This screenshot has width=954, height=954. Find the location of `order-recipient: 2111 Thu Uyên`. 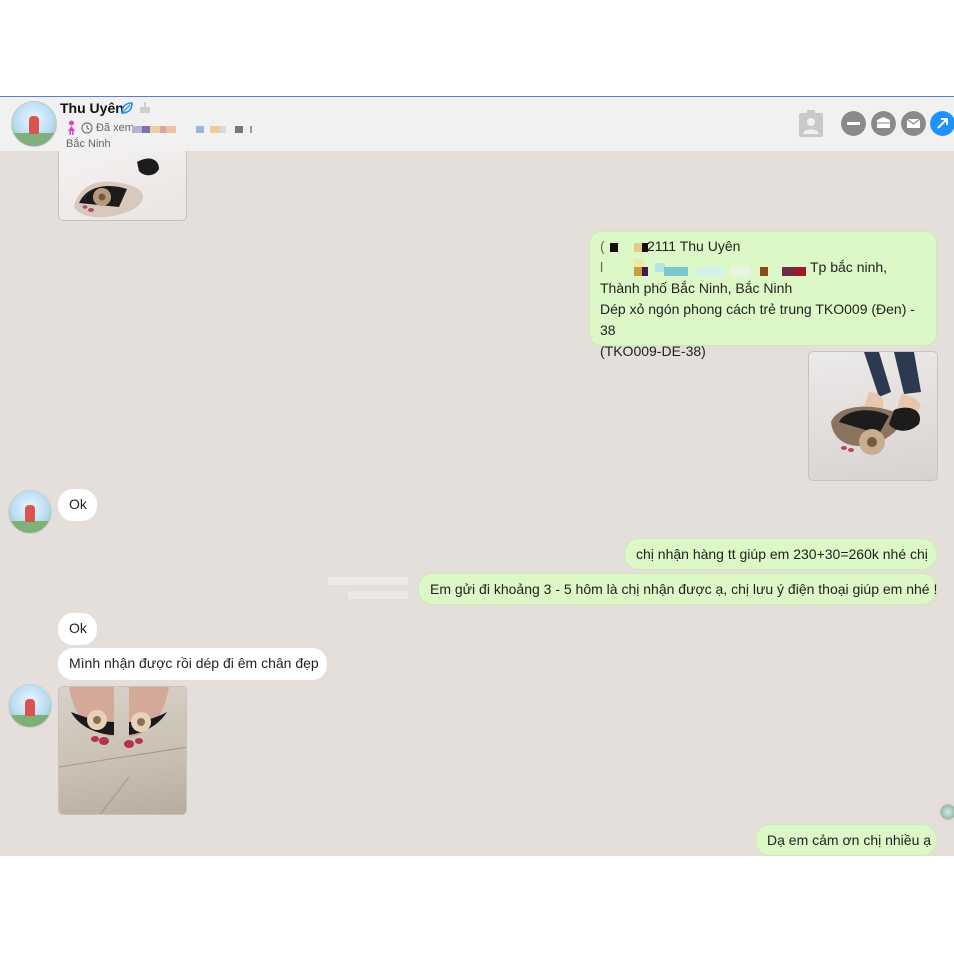

order-recipient: 2111 Thu Uyên is located at coordinates (694, 246).